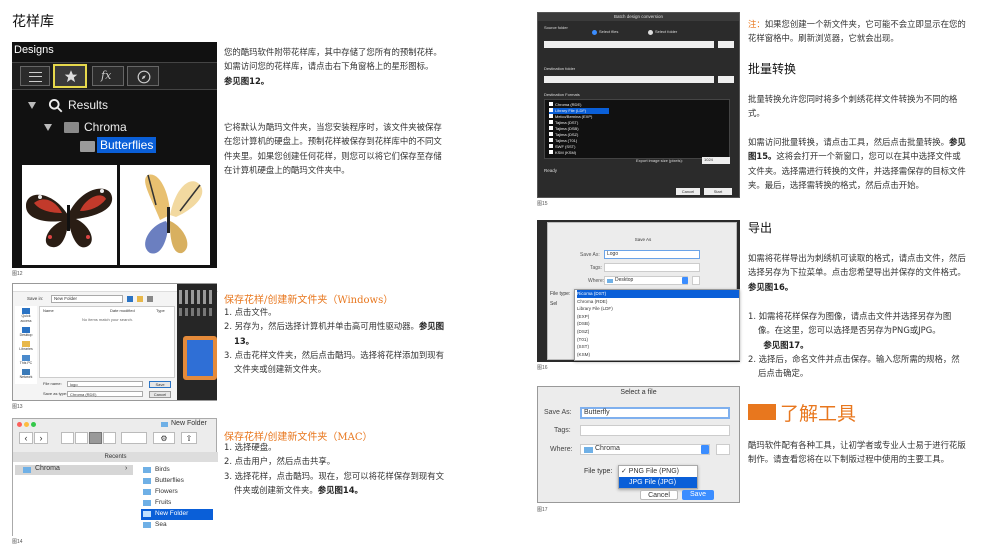  Describe the element at coordinates (658, 340) in the screenshot. I see `dropdown-option: (T01)` at that location.